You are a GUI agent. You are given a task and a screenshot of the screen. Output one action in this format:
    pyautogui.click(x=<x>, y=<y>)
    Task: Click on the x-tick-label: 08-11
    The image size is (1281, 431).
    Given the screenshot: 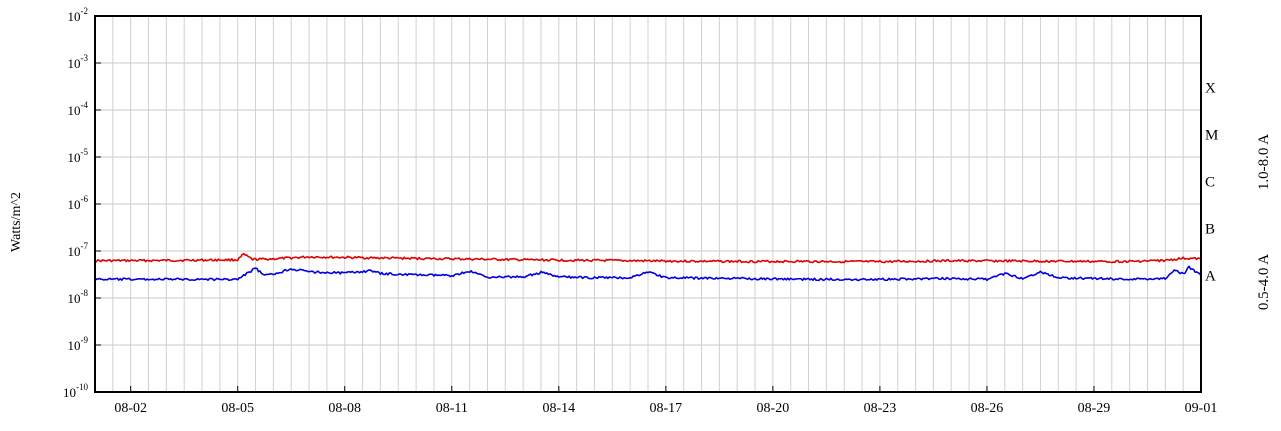 What is the action you would take?
    pyautogui.click(x=452, y=408)
    